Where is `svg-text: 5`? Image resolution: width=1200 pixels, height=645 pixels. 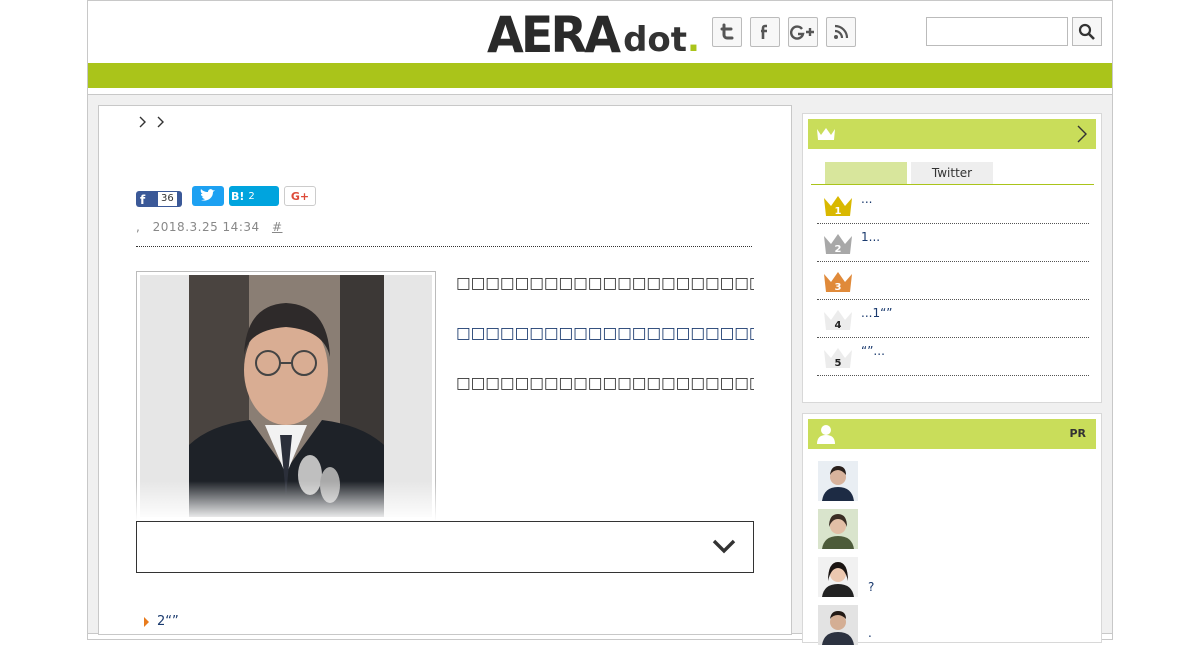 svg-text: 5 is located at coordinates (838, 363).